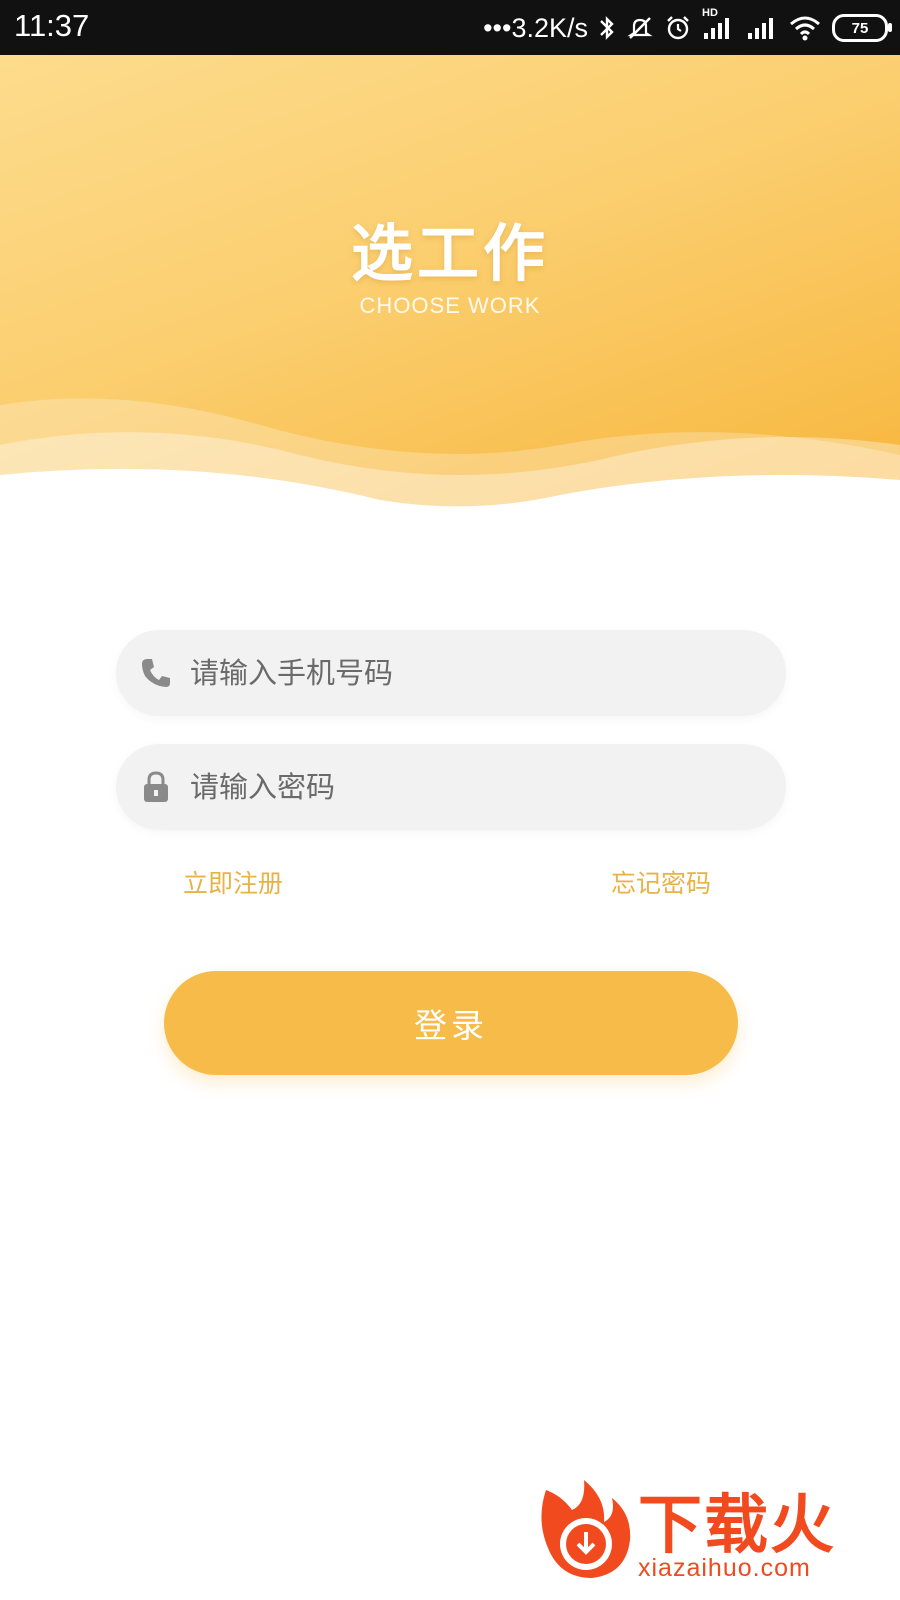  Describe the element at coordinates (607, 28) in the screenshot. I see `bluetooth-icon` at that location.